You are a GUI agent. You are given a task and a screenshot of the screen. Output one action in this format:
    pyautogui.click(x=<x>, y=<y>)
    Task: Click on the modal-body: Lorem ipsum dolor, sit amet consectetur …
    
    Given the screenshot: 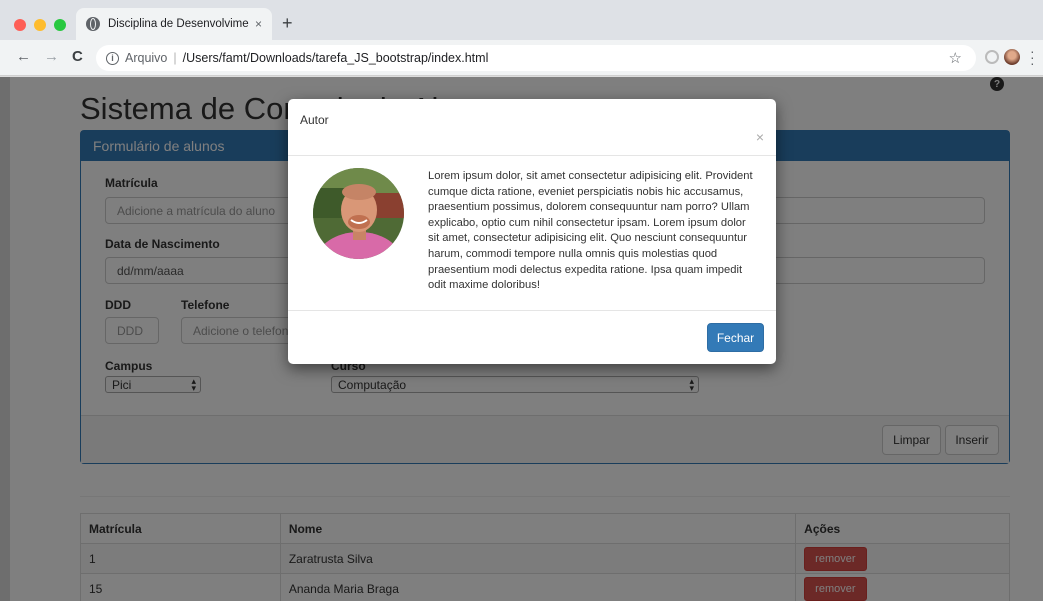 What is the action you would take?
    pyautogui.click(x=532, y=233)
    